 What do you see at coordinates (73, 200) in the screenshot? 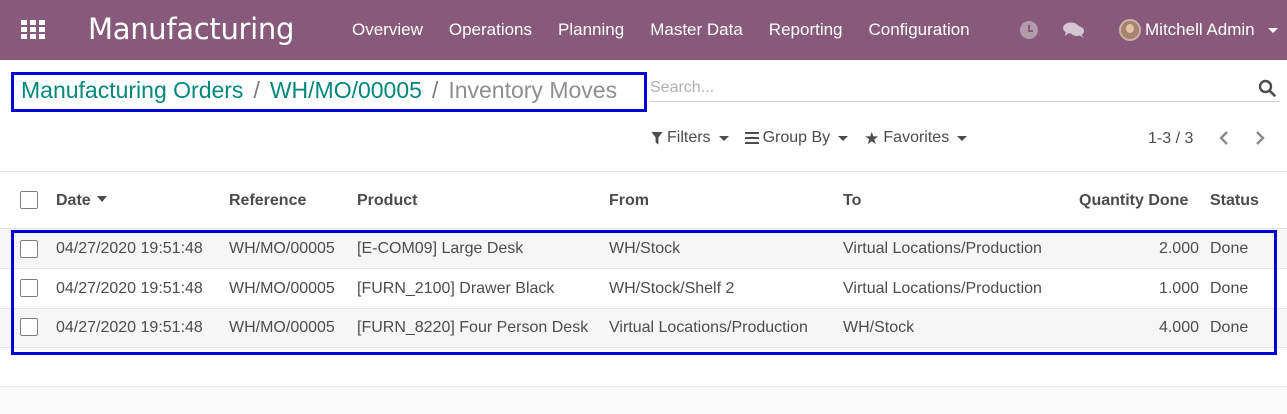
I see `column-header-date-label: Date` at bounding box center [73, 200].